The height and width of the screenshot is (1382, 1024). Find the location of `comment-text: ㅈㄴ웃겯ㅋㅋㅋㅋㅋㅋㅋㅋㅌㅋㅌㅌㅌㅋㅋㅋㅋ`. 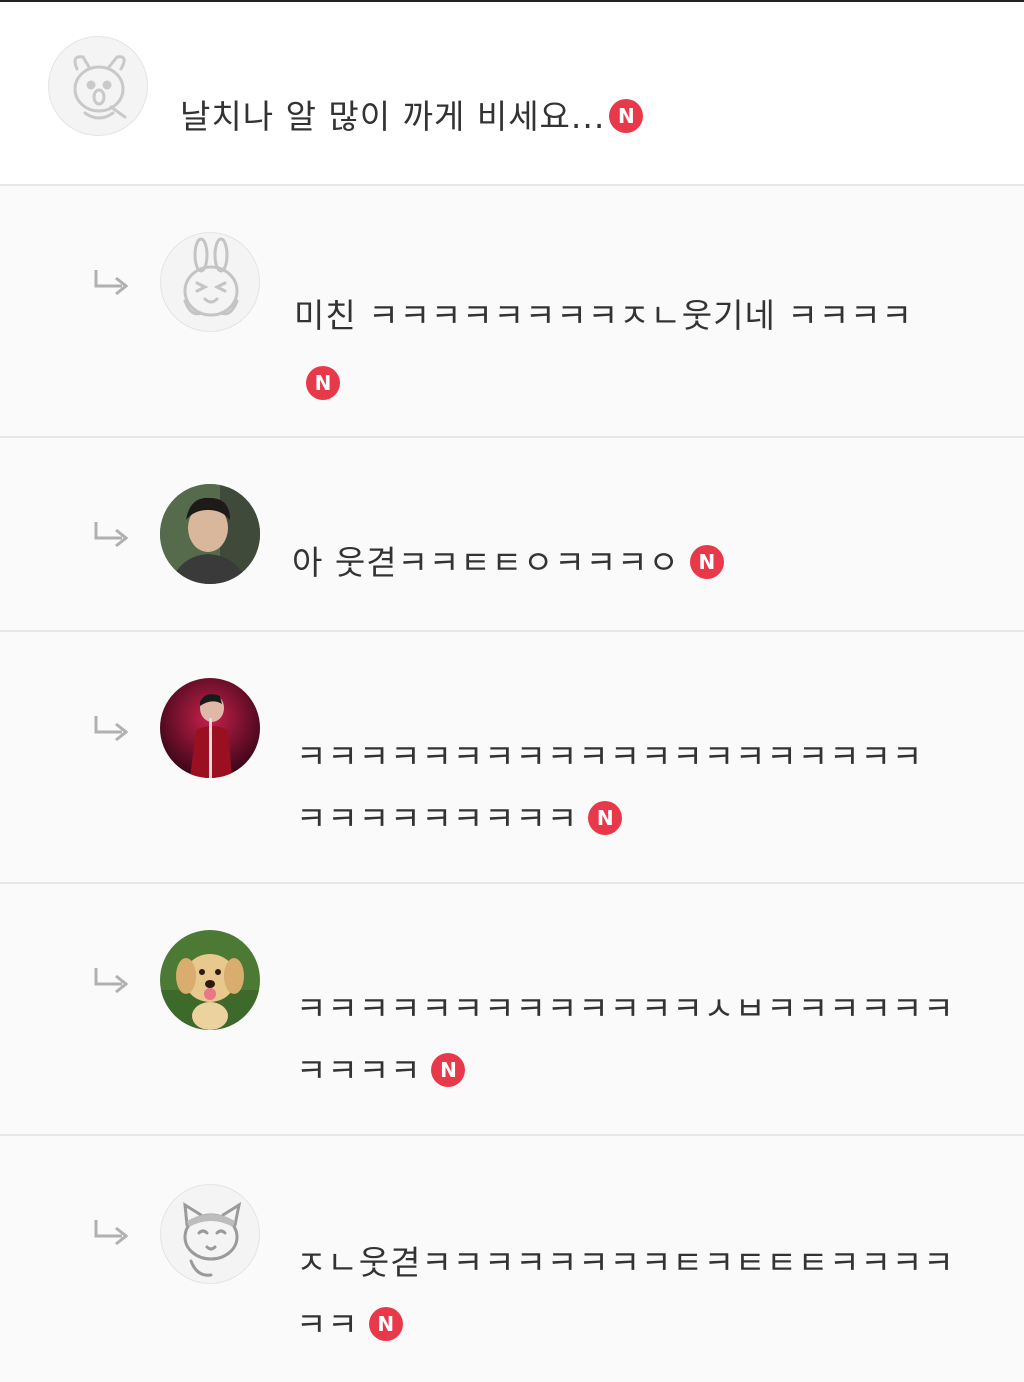

comment-text: ㅈㄴ웃겯ㅋㅋㅋㅋㅋㅋㅋㅋㅌㅋㅌㅌㅌㅋㅋㅋㅋ is located at coordinates (625, 1262).